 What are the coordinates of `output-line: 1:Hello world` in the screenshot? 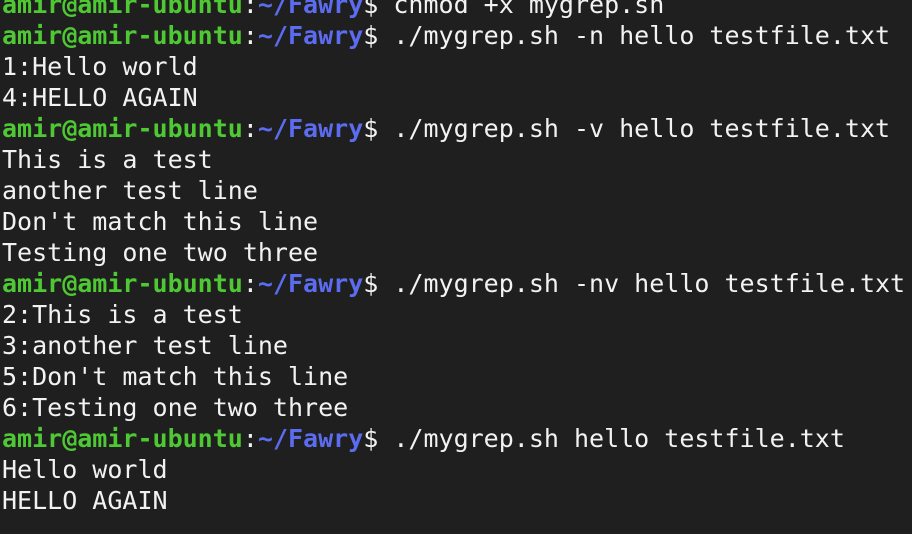 It's located at (100, 66).